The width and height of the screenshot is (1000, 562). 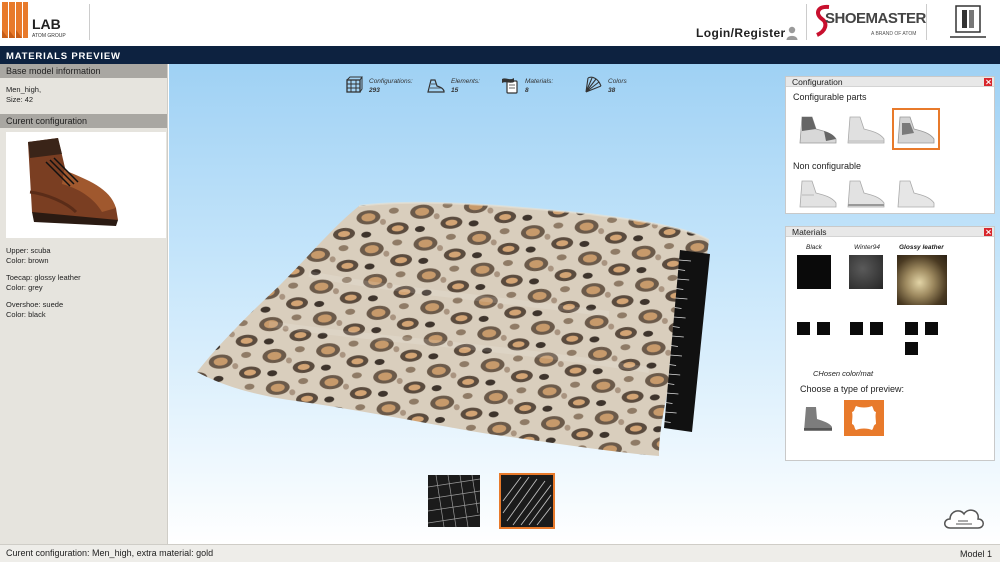 I want to click on user-icon, so click(x=792, y=33).